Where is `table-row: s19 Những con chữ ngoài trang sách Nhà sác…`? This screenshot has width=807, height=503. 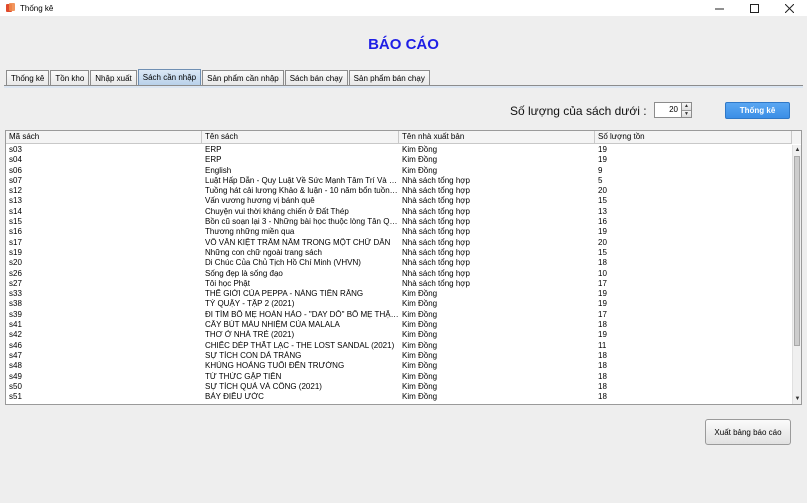
table-row: s19 Những con chữ ngoài trang sách Nhà sác… is located at coordinates (399, 253).